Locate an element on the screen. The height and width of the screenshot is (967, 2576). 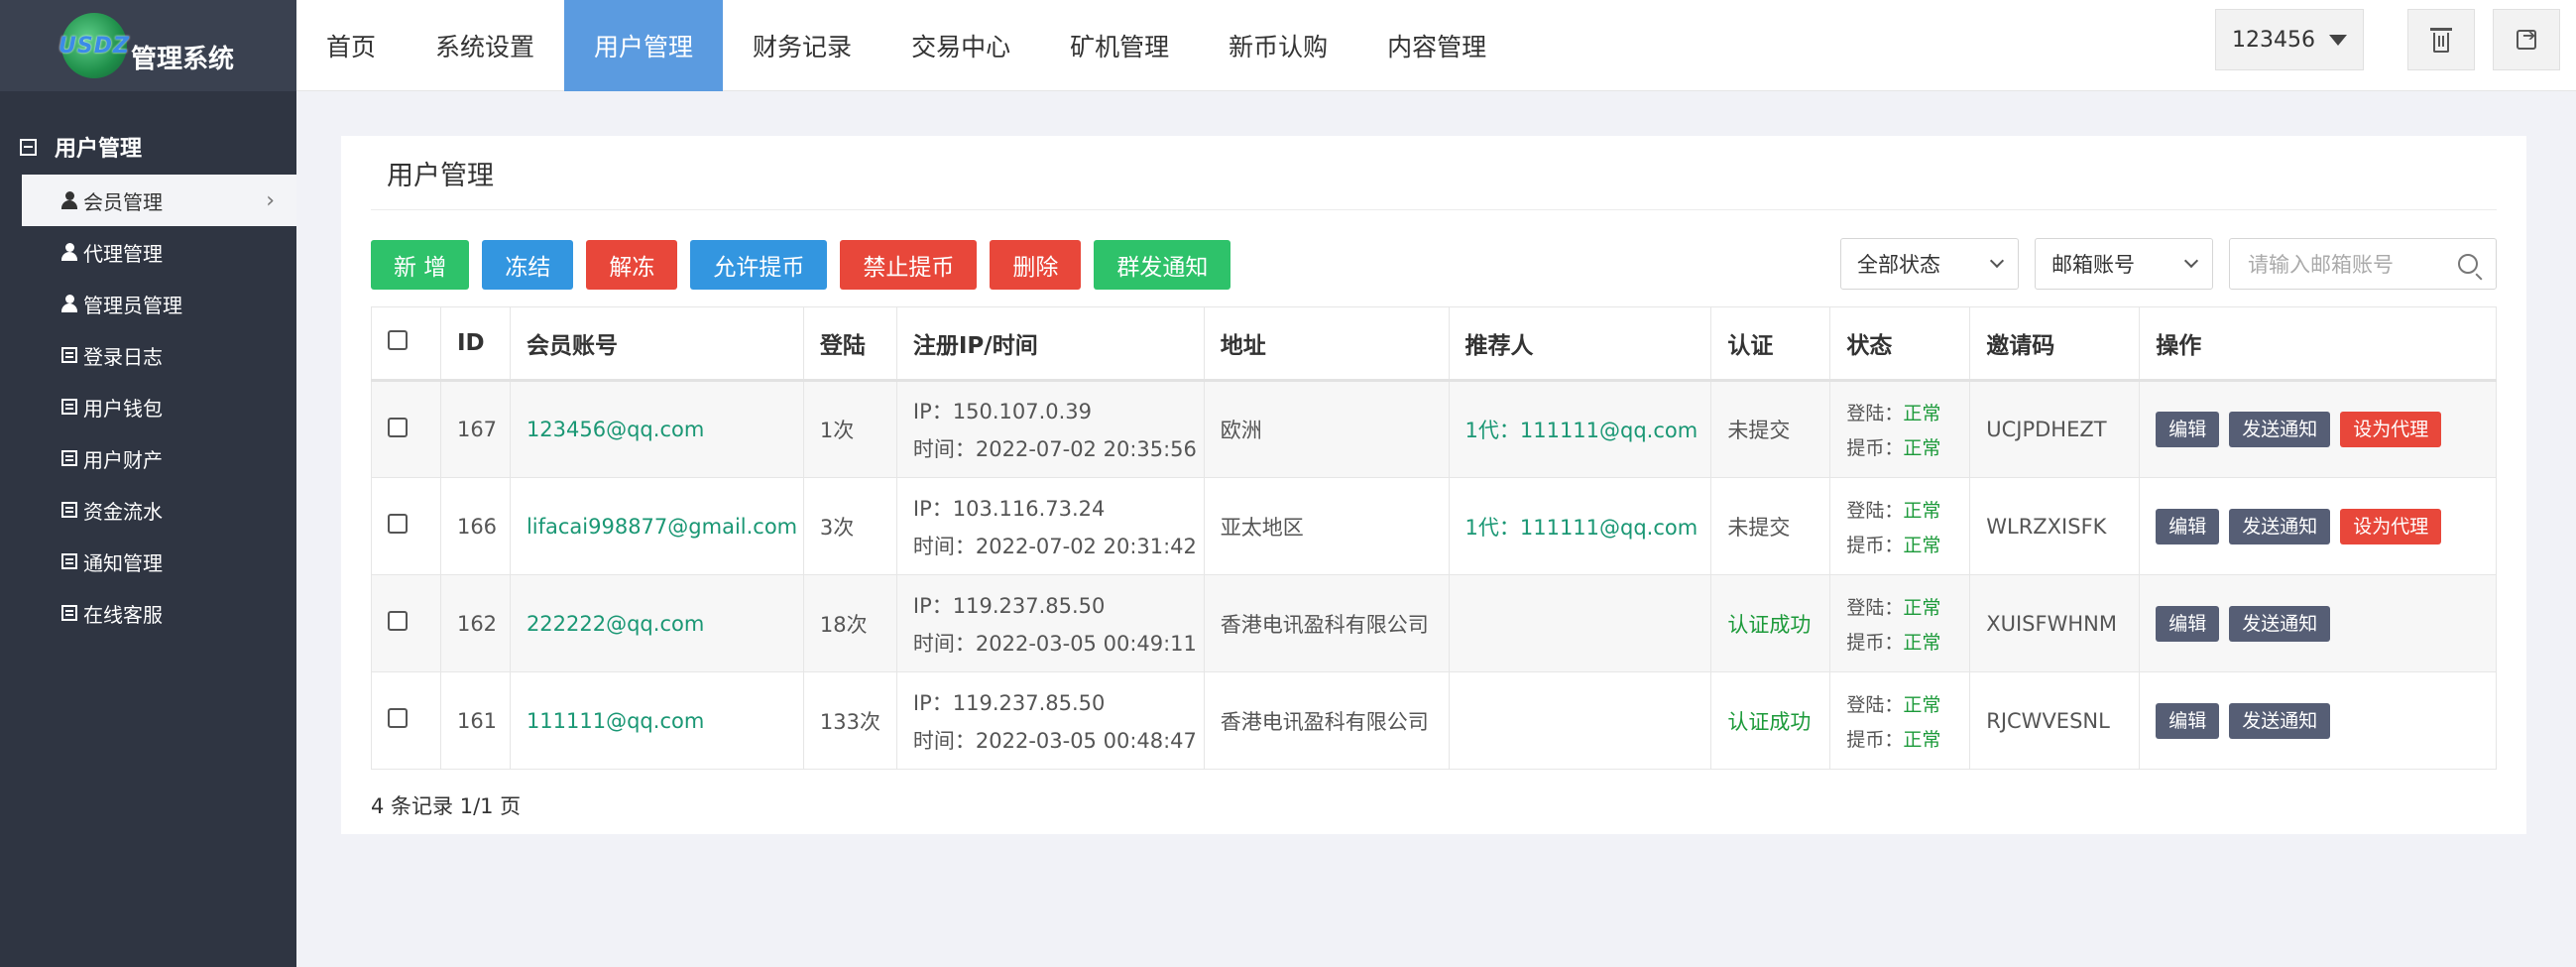
add-button: 新 增 is located at coordinates (420, 265).